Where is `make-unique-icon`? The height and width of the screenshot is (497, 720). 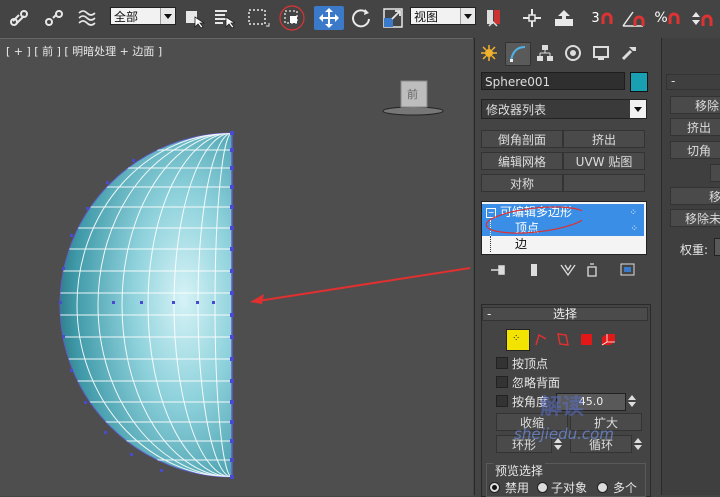
make-unique-icon is located at coordinates (568, 270).